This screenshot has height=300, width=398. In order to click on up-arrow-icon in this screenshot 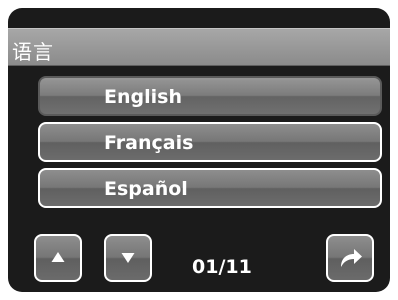, I will do `click(58, 257)`.